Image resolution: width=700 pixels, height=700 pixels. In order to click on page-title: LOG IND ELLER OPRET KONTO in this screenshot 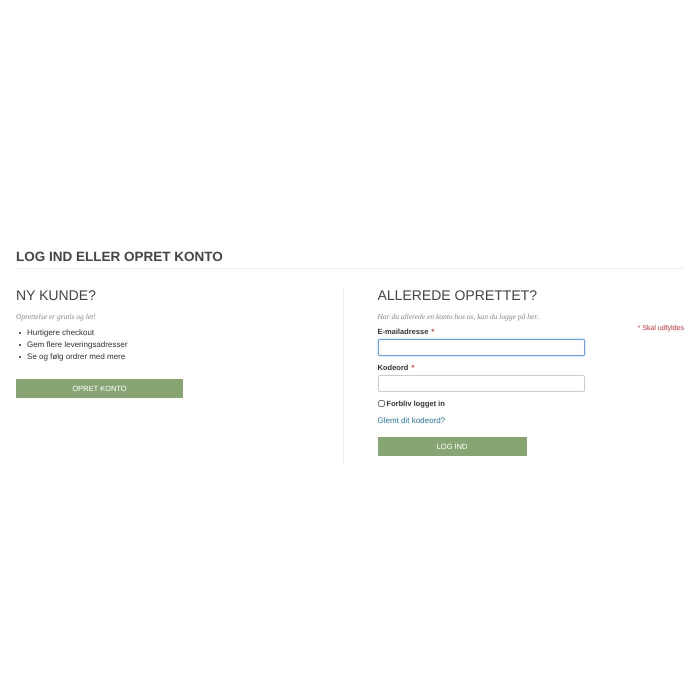, I will do `click(350, 259)`.